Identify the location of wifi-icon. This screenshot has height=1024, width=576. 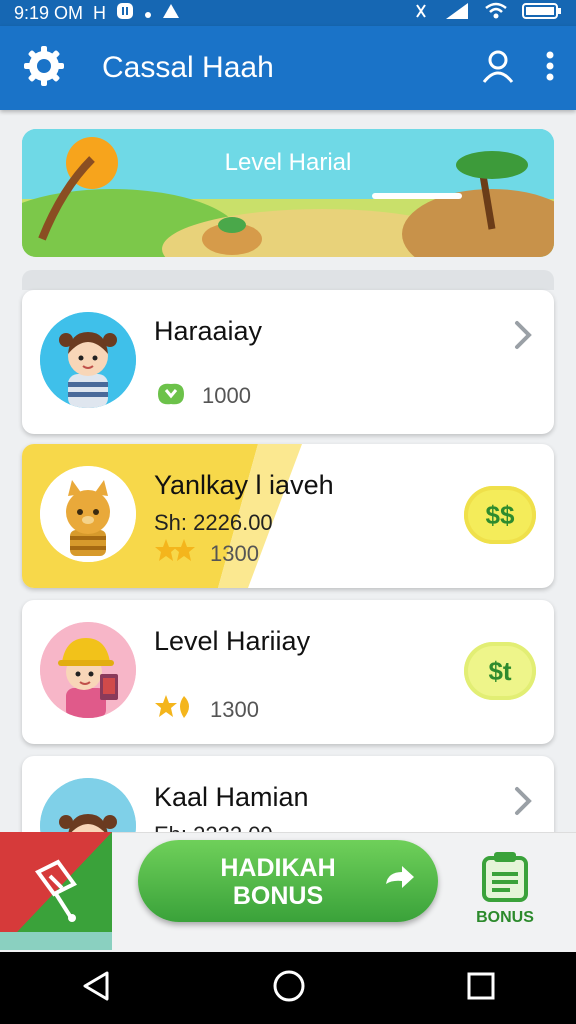
(496, 13).